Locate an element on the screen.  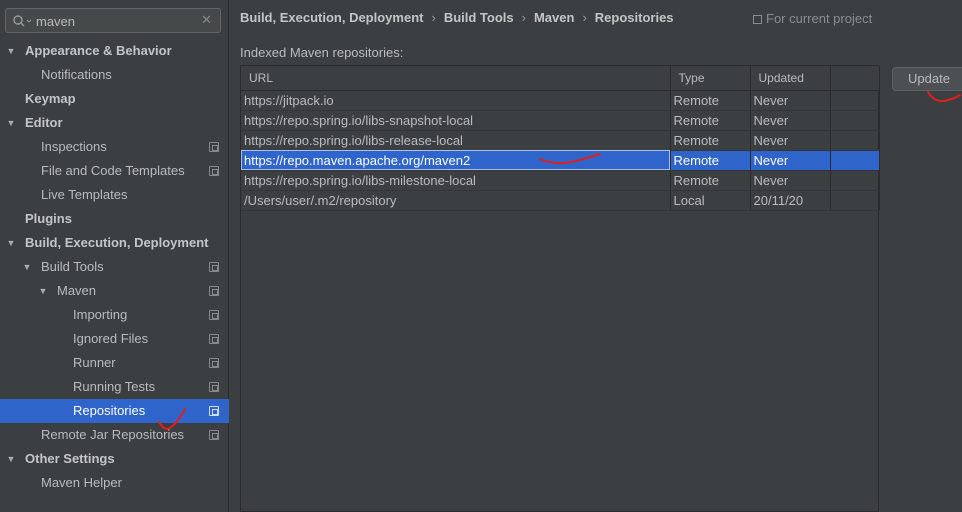
tree-item-notifications: Notifications is located at coordinates (114, 75).